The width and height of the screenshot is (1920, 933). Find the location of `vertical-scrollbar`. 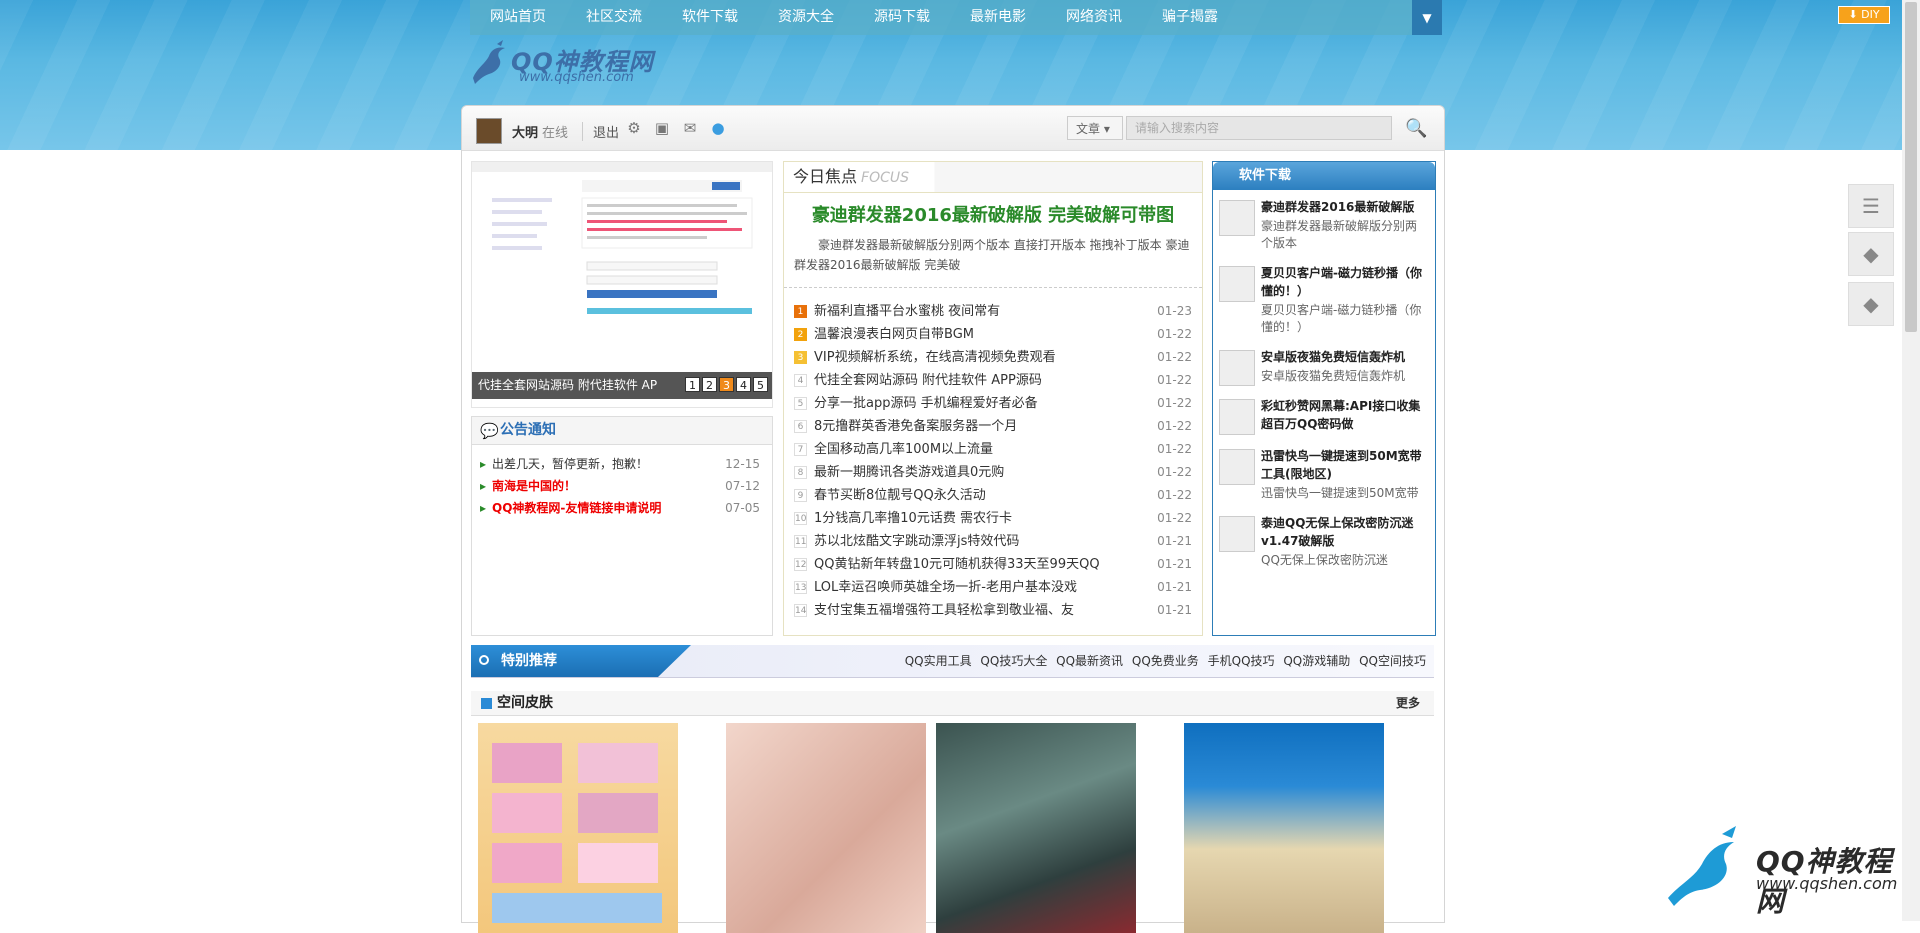

vertical-scrollbar is located at coordinates (1911, 460).